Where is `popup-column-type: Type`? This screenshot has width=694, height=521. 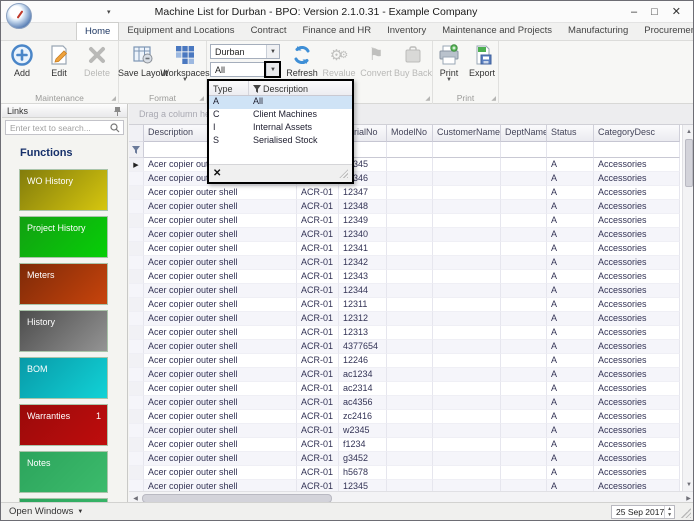
popup-column-type: Type is located at coordinates (229, 88).